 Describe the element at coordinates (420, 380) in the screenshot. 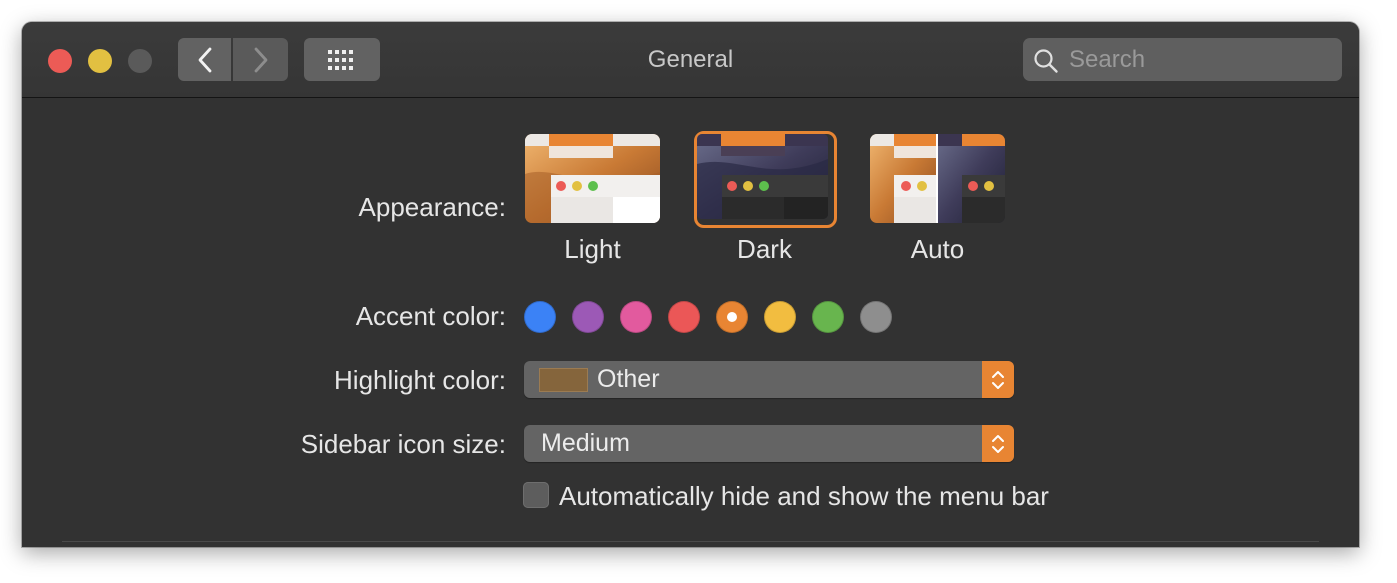

I see `highlight-color-label: Highlight color:` at that location.